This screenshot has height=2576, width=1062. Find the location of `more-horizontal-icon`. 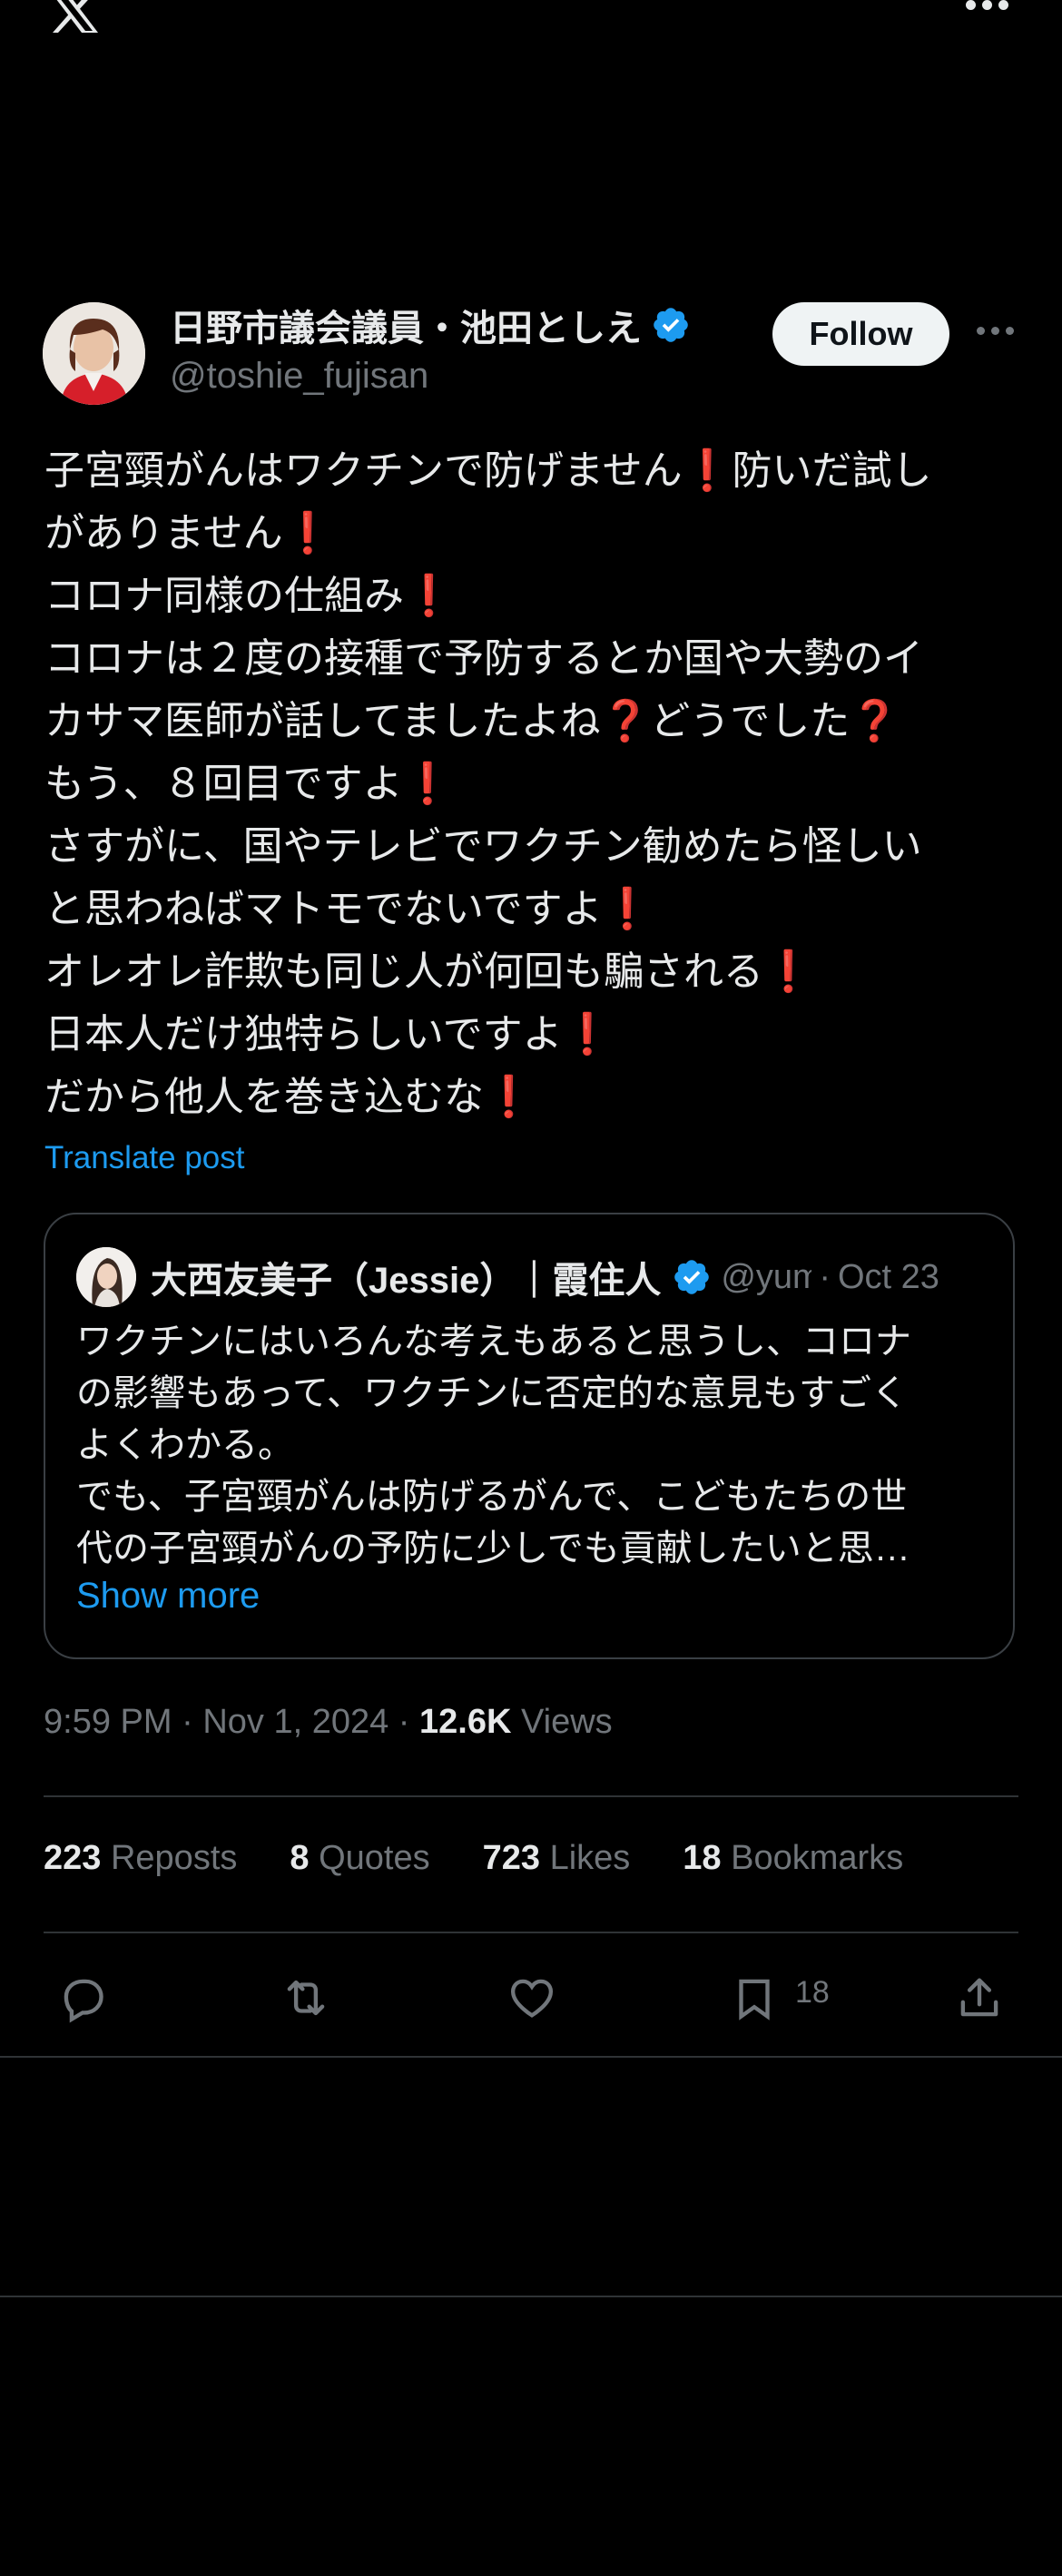

more-horizontal-icon is located at coordinates (987, 6).